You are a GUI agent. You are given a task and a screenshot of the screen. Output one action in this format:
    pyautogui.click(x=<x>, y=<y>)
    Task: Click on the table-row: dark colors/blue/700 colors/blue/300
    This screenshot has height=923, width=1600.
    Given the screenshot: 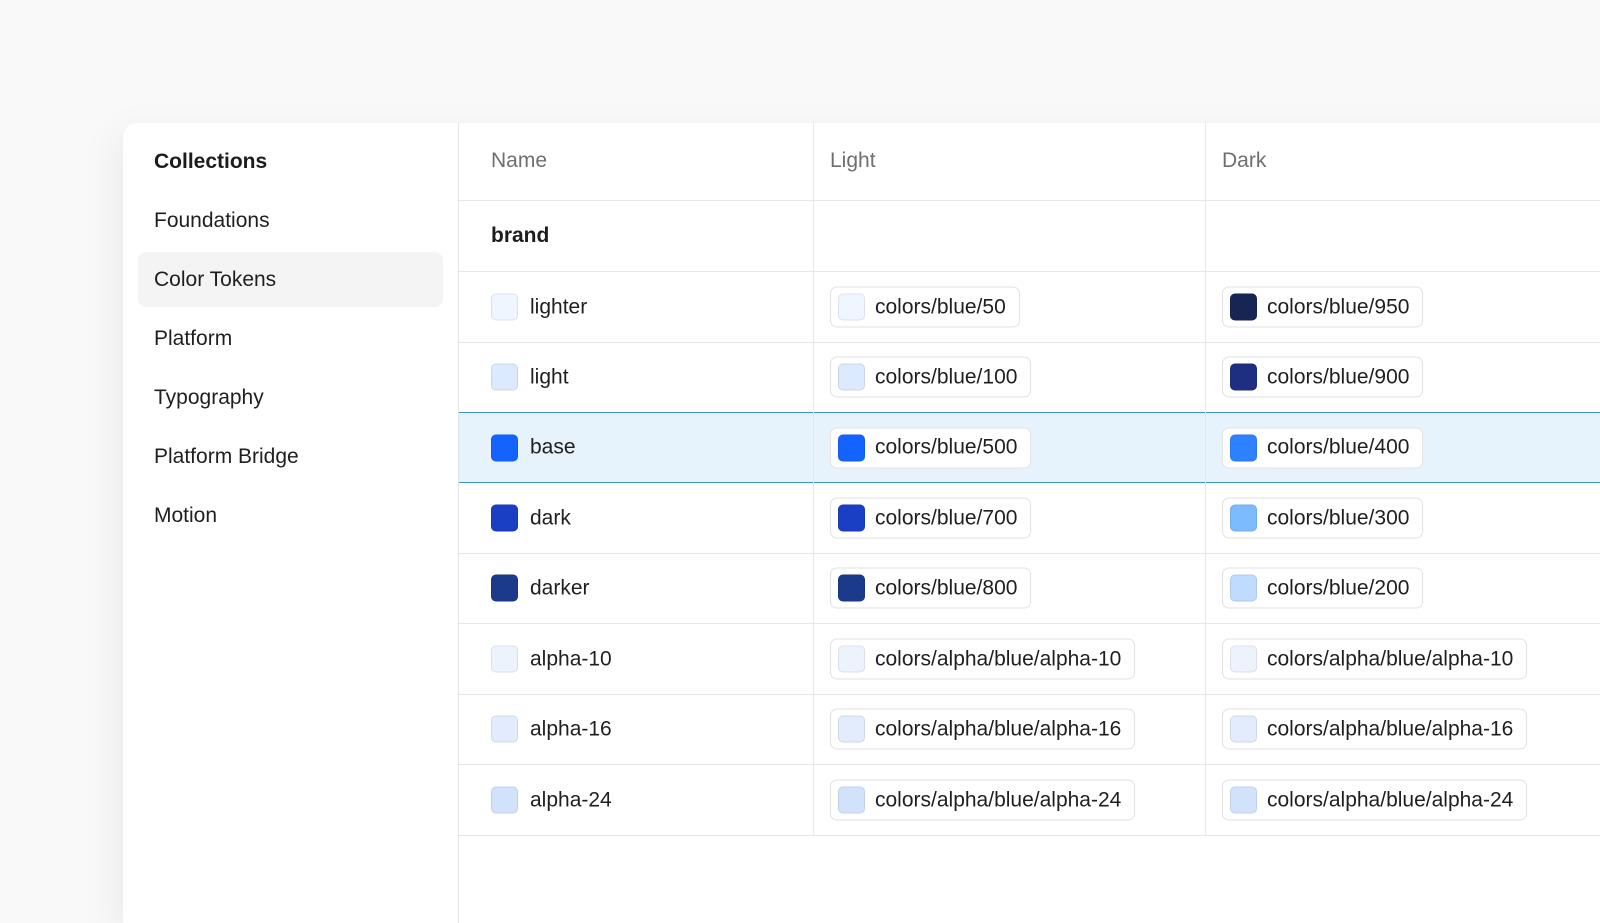 What is the action you would take?
    pyautogui.click(x=1029, y=518)
    